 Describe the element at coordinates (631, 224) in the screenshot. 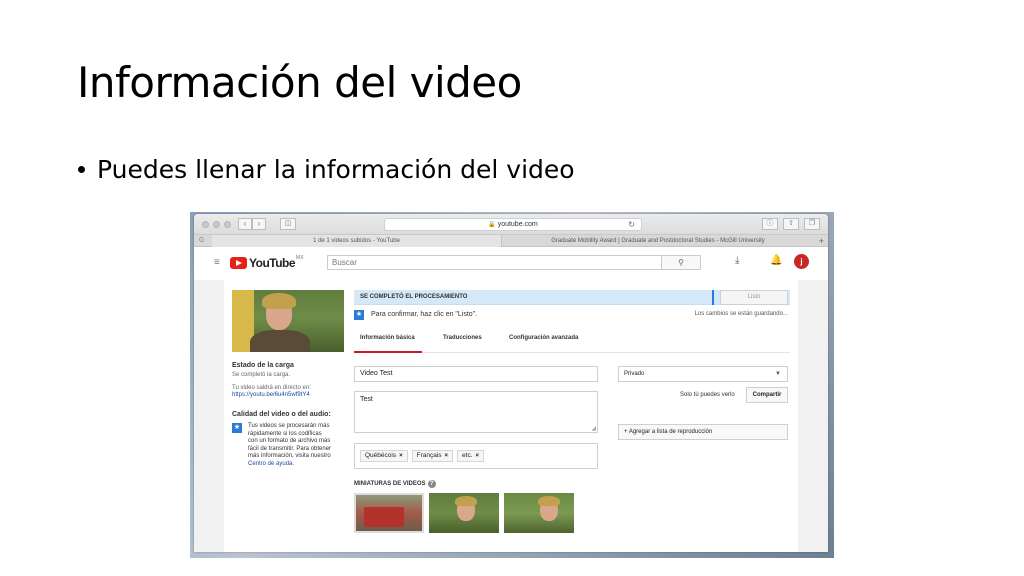

I see `reload-icon: ↻` at that location.